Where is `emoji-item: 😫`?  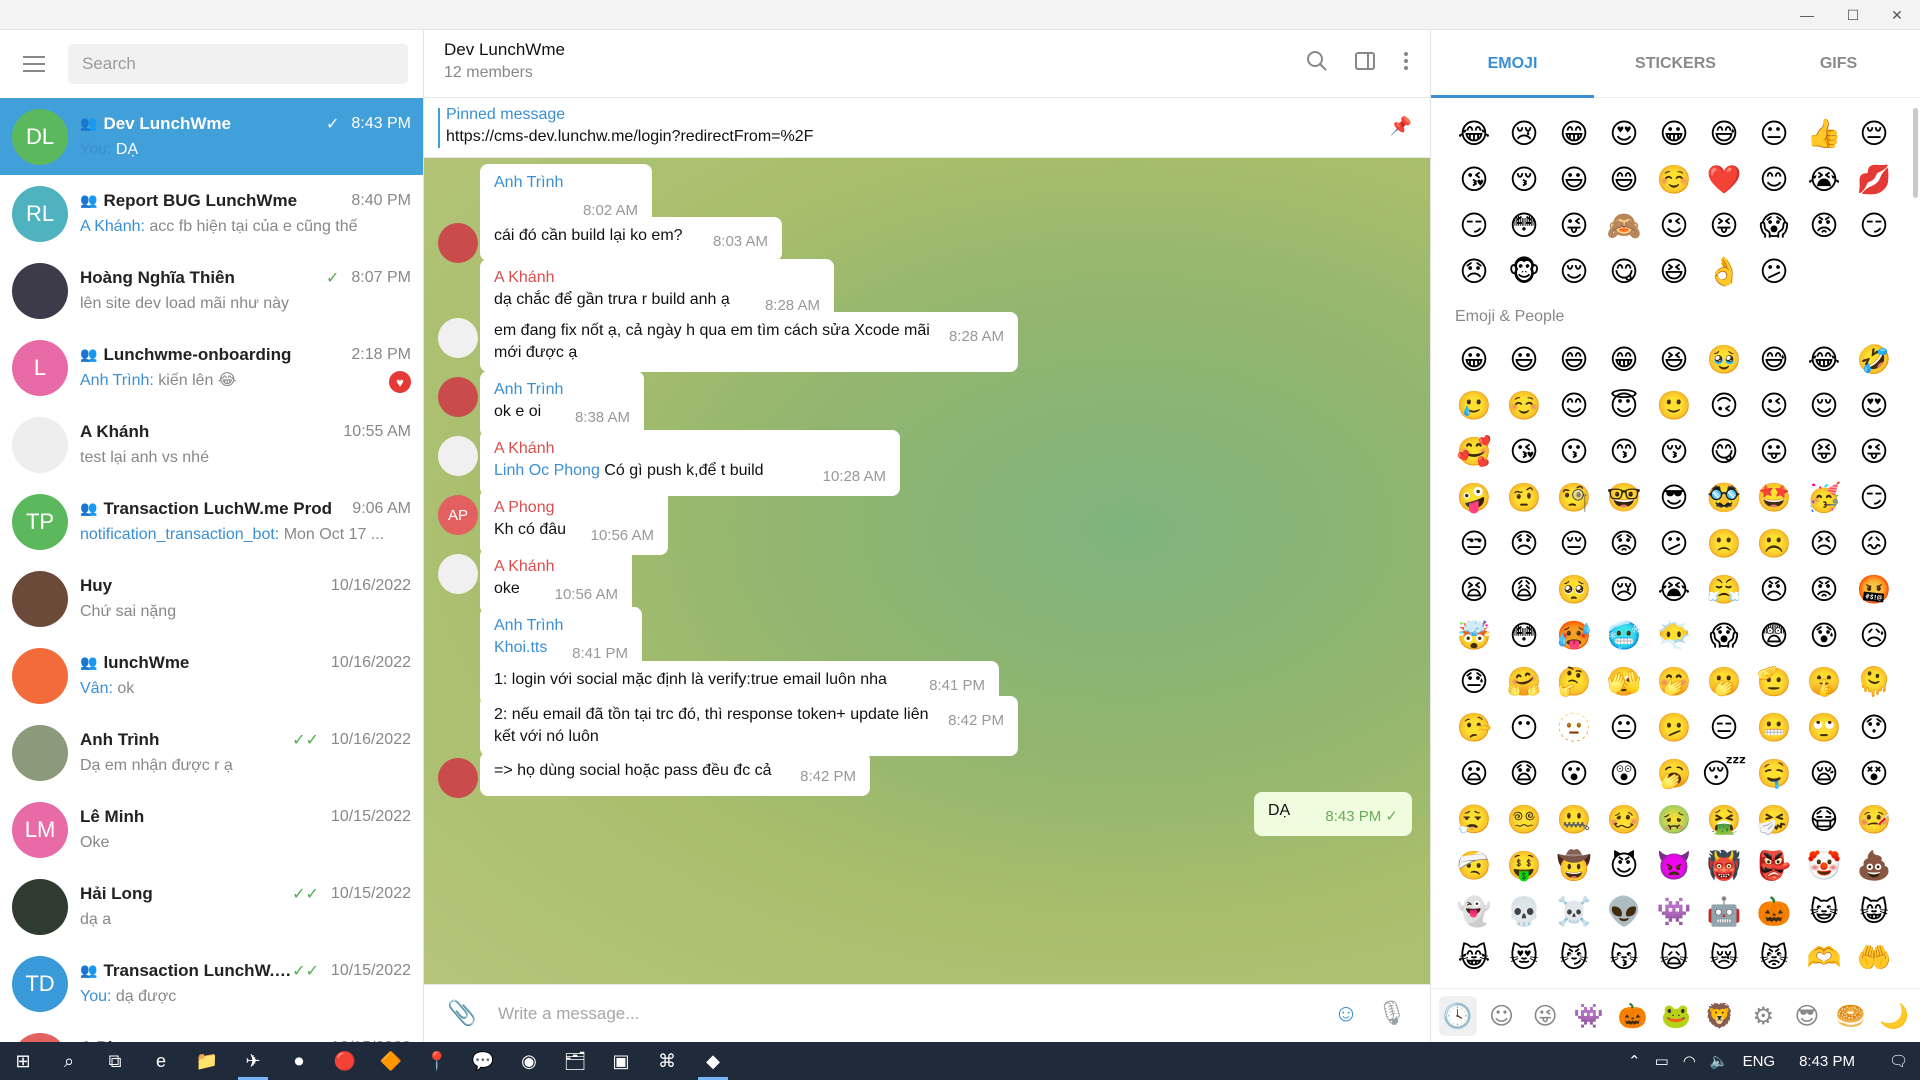 emoji-item: 😫 is located at coordinates (1474, 589).